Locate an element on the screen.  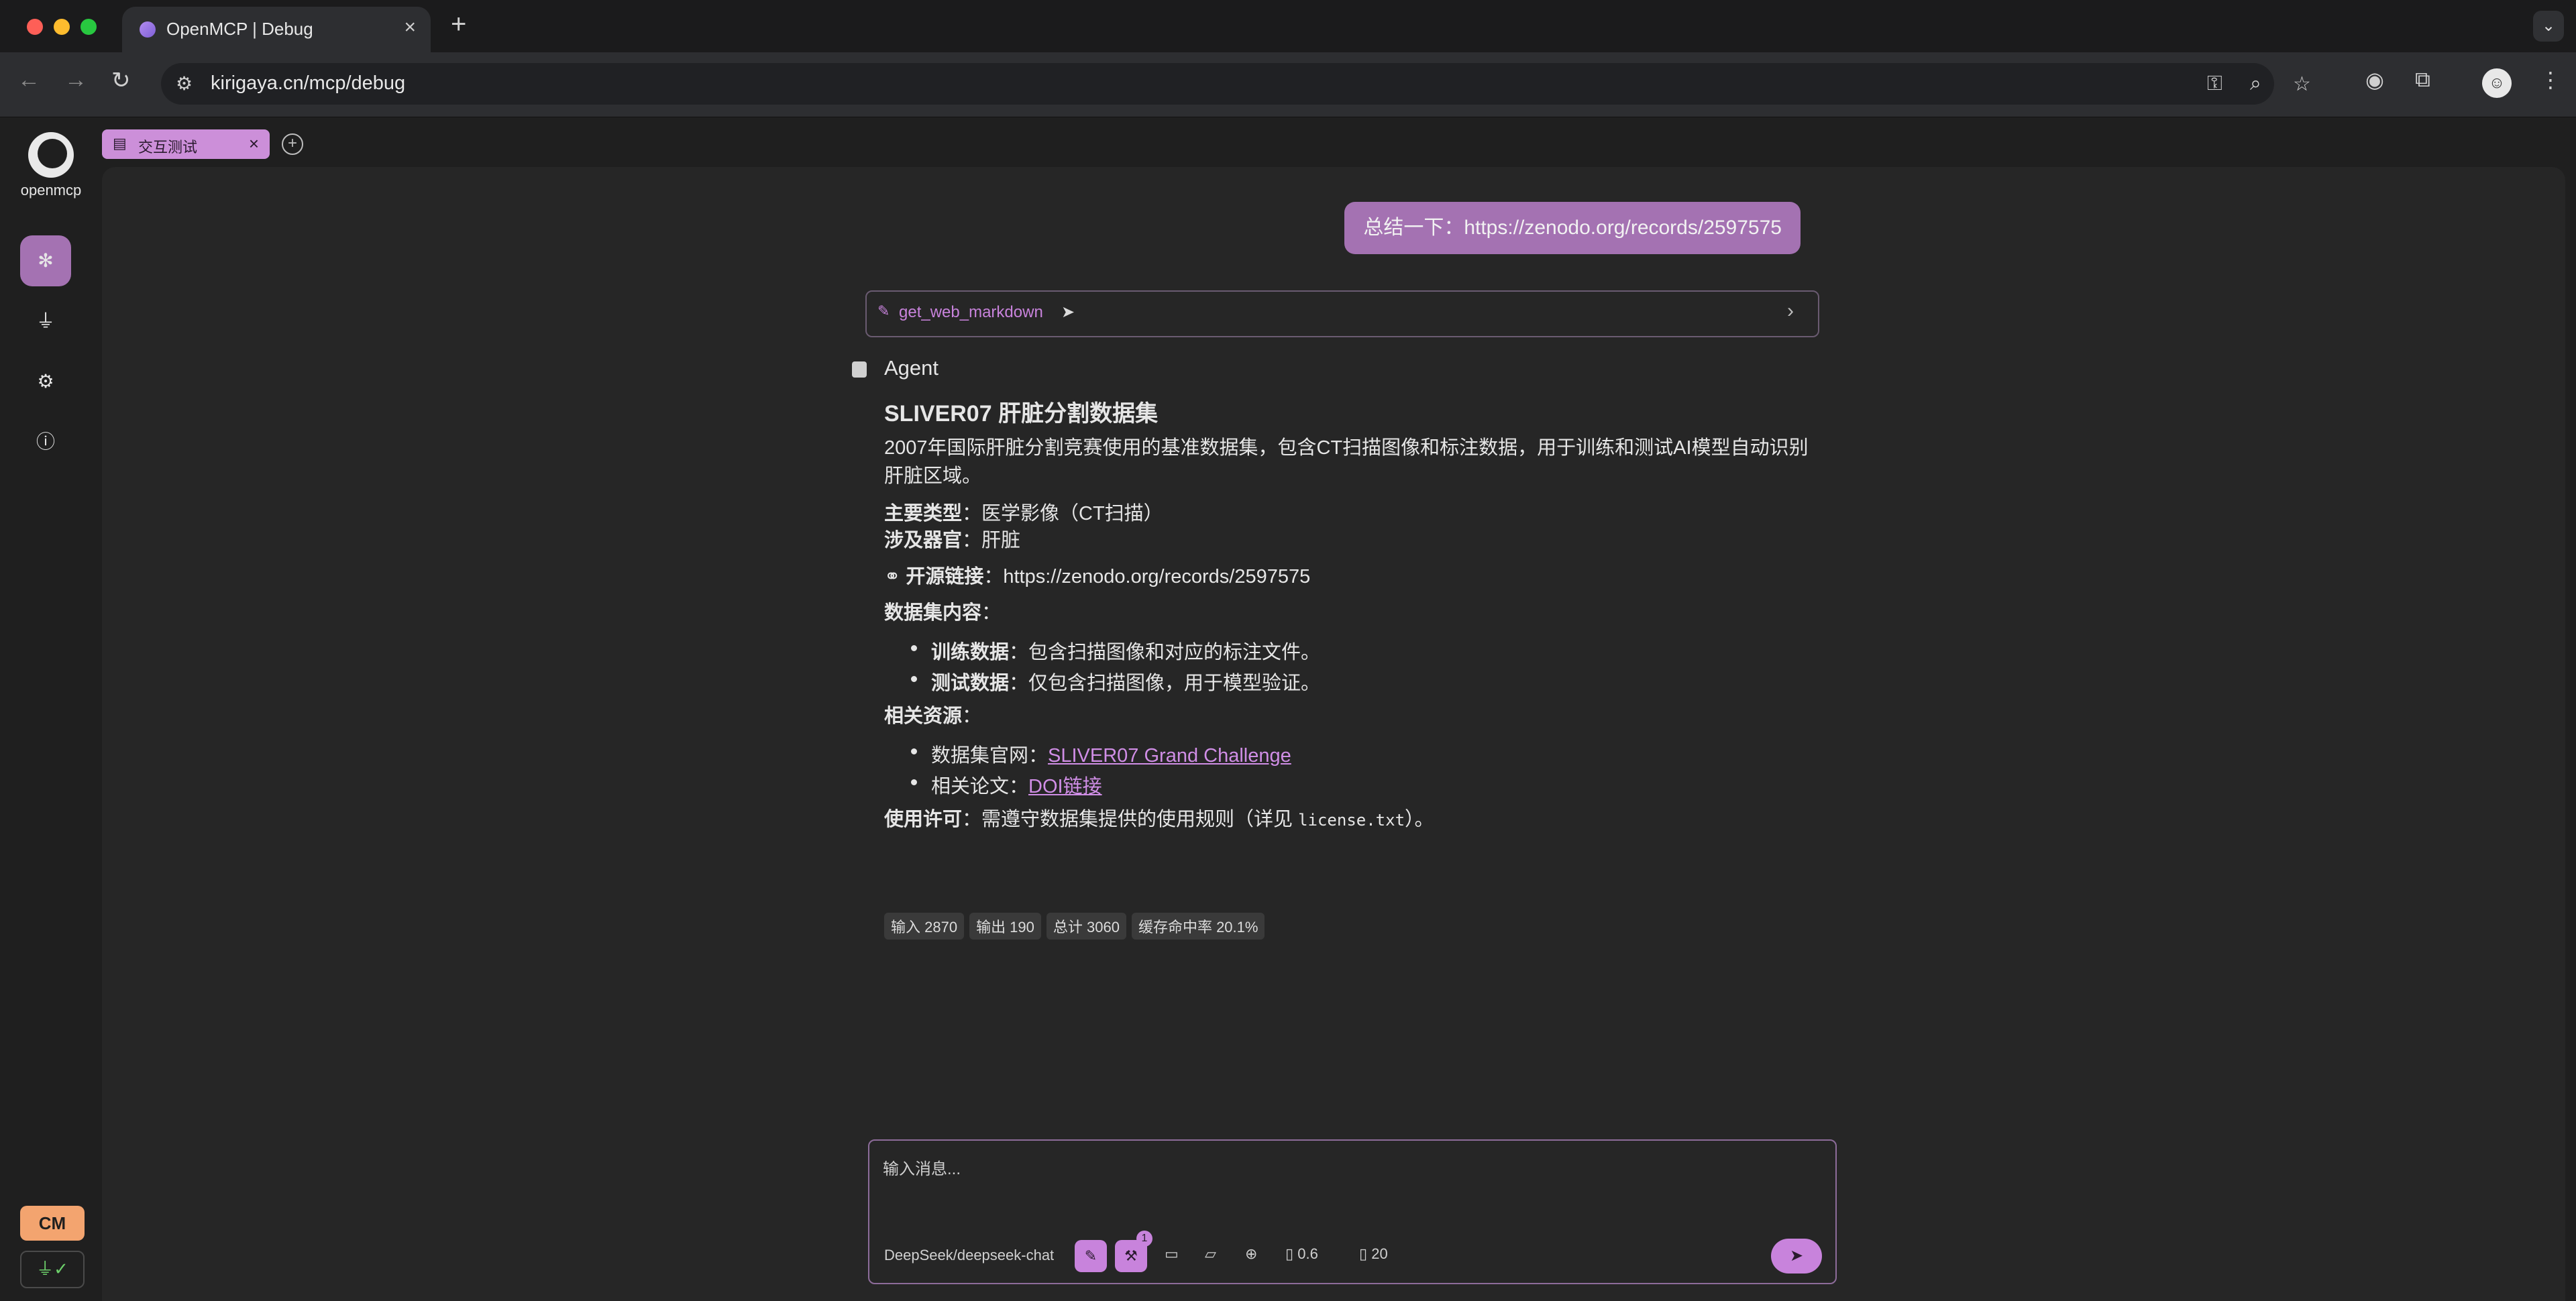
site-label: 数据集官网： is located at coordinates (990, 756).